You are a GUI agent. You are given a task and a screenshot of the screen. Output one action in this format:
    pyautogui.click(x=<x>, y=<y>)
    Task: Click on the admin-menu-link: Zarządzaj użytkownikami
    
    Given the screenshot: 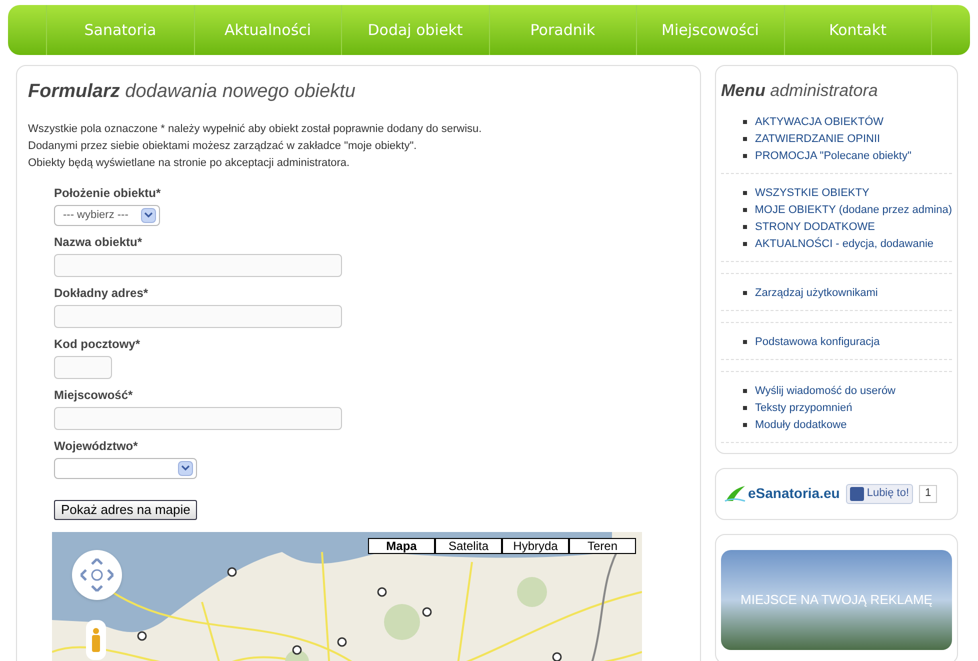 What is the action you would take?
    pyautogui.click(x=816, y=293)
    